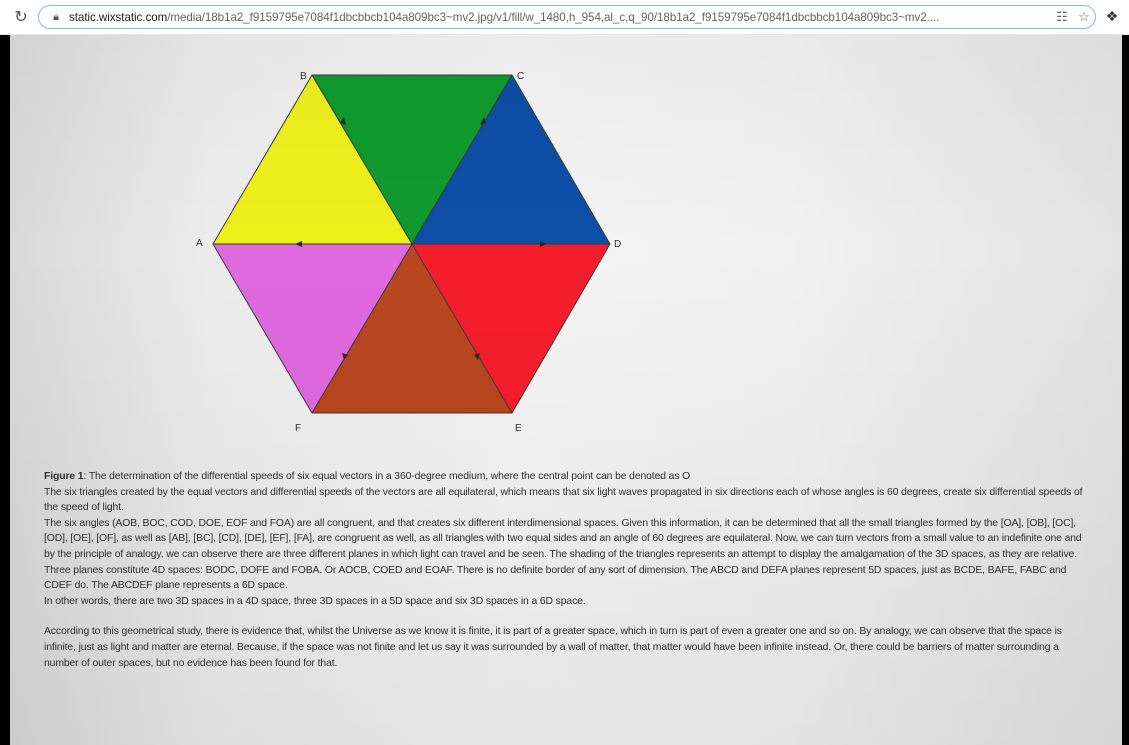 This screenshot has width=1129, height=745. I want to click on vertex-label-d: D, so click(617, 244).